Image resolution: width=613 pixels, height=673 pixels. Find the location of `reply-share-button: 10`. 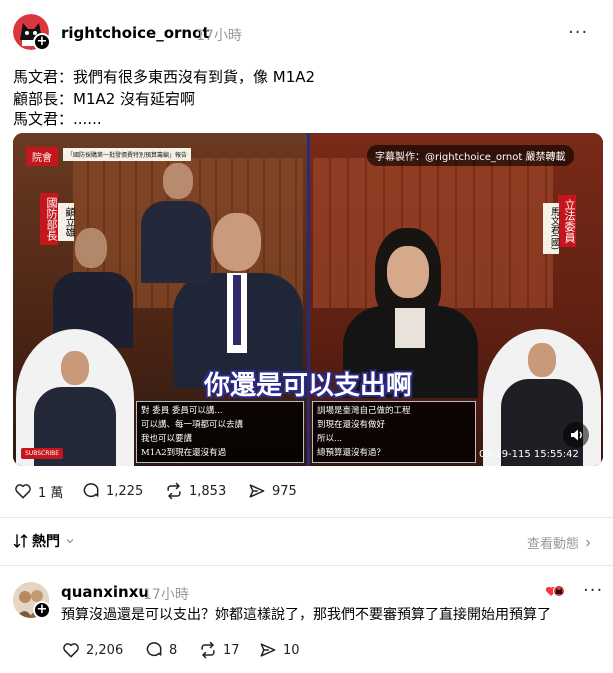

reply-share-button: 10 is located at coordinates (279, 650).